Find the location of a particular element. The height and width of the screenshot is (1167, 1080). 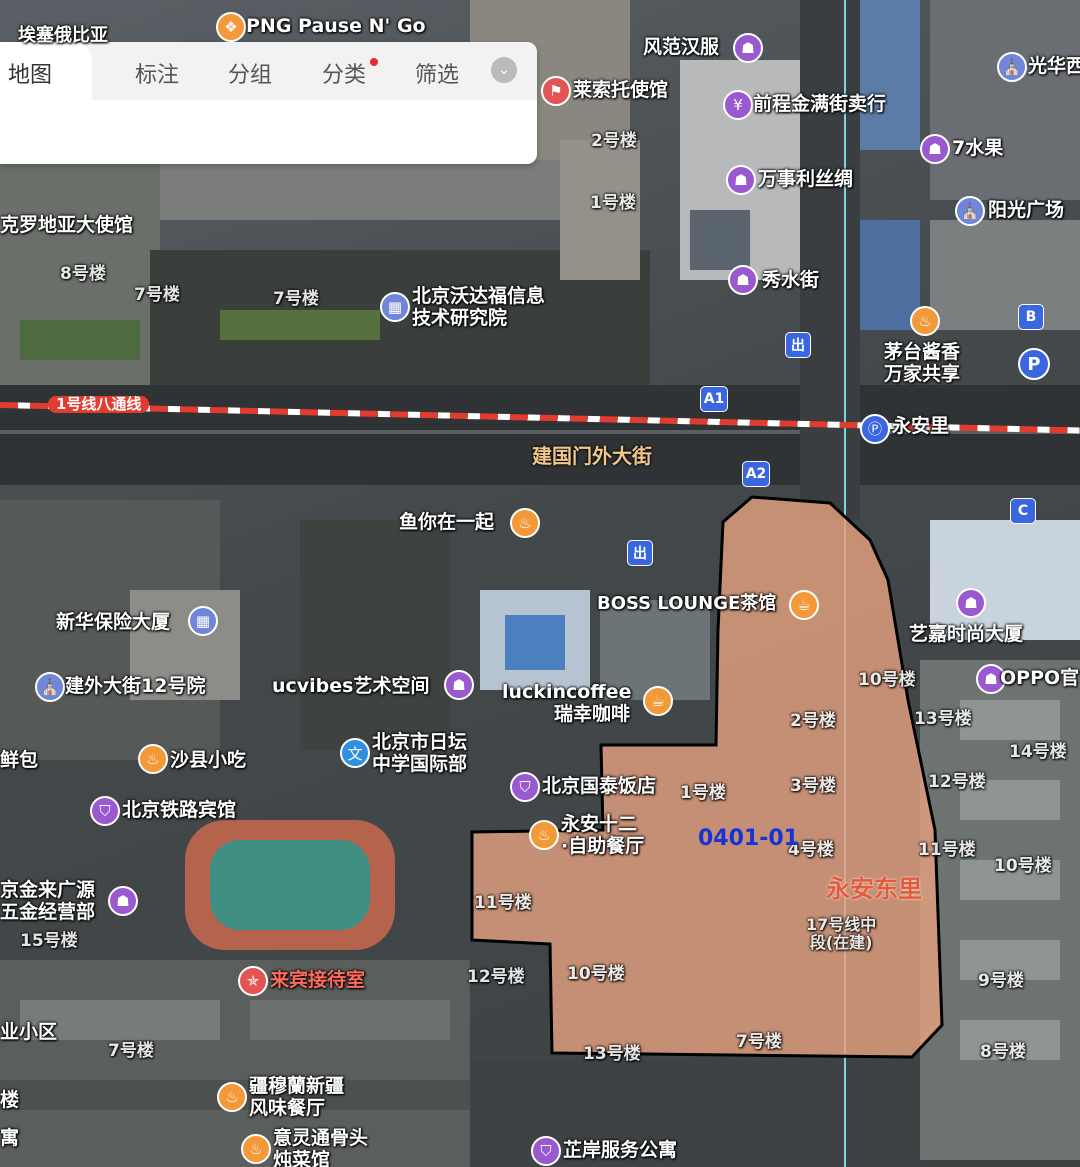

hotel-icon-3: ⛉ is located at coordinates (546, 1151).